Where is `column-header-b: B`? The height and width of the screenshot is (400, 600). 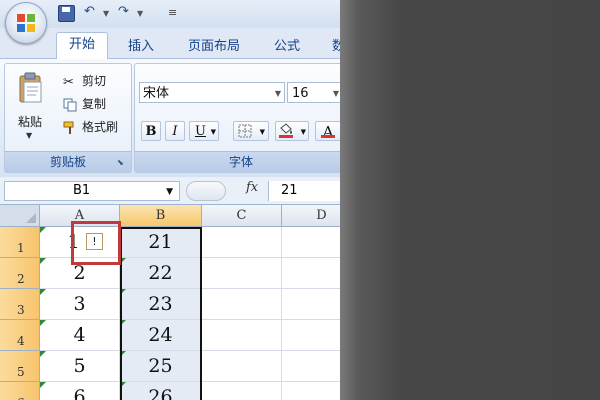
column-header-b: B is located at coordinates (161, 216).